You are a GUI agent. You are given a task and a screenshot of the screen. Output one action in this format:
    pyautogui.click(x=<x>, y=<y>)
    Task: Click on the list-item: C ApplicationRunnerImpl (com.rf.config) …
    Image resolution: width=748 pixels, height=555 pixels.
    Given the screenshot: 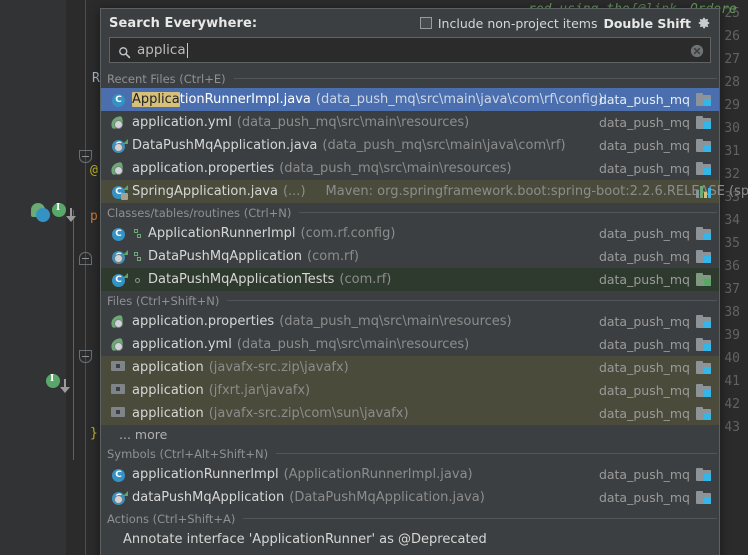 What is the action you would take?
    pyautogui.click(x=410, y=233)
    